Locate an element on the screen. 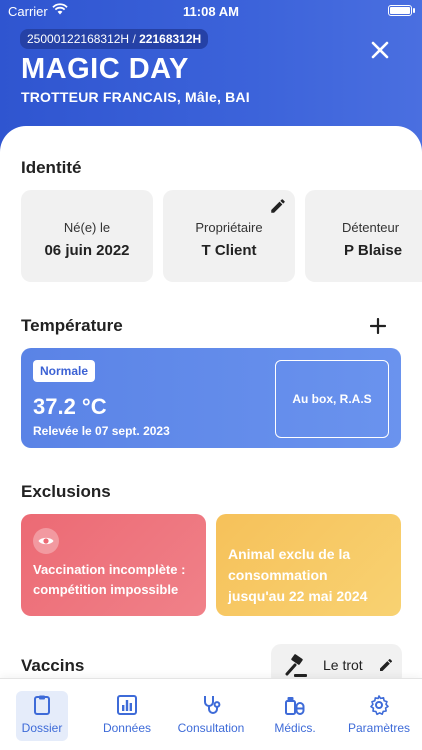  exclusion-text-line: Vaccination incomplète : is located at coordinates (109, 569).